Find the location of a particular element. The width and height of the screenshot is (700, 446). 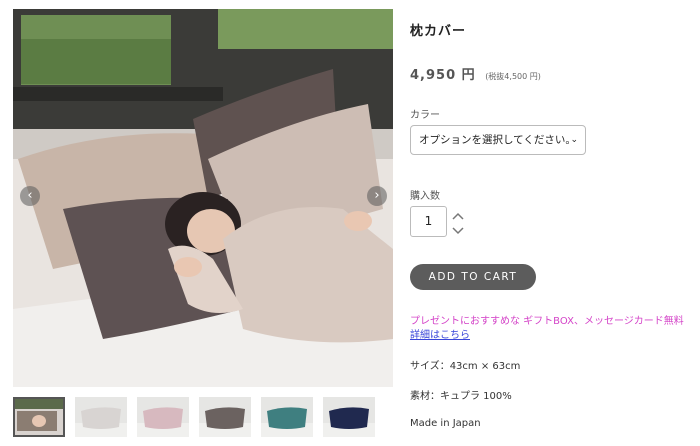

gallery-next-arrow-icon: › is located at coordinates (377, 196).